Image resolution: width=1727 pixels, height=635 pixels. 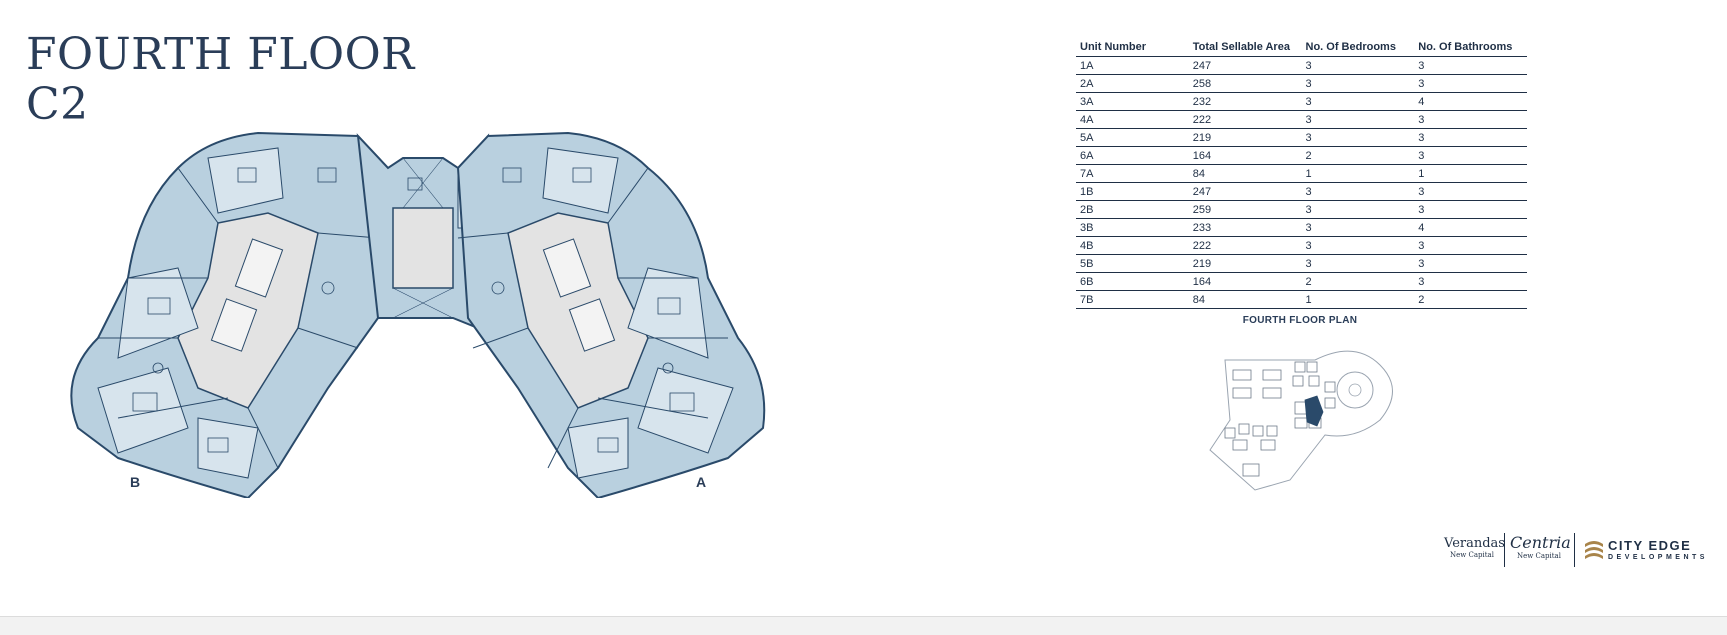 I want to click on cell-unit: 7A, so click(x=1132, y=173).